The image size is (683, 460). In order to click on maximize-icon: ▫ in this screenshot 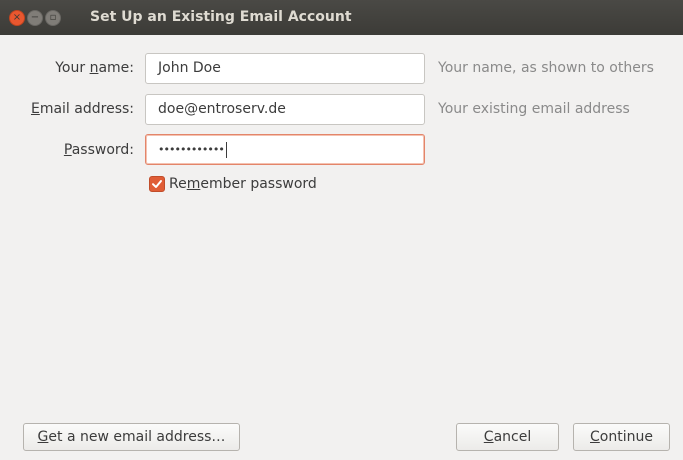, I will do `click(53, 18)`.